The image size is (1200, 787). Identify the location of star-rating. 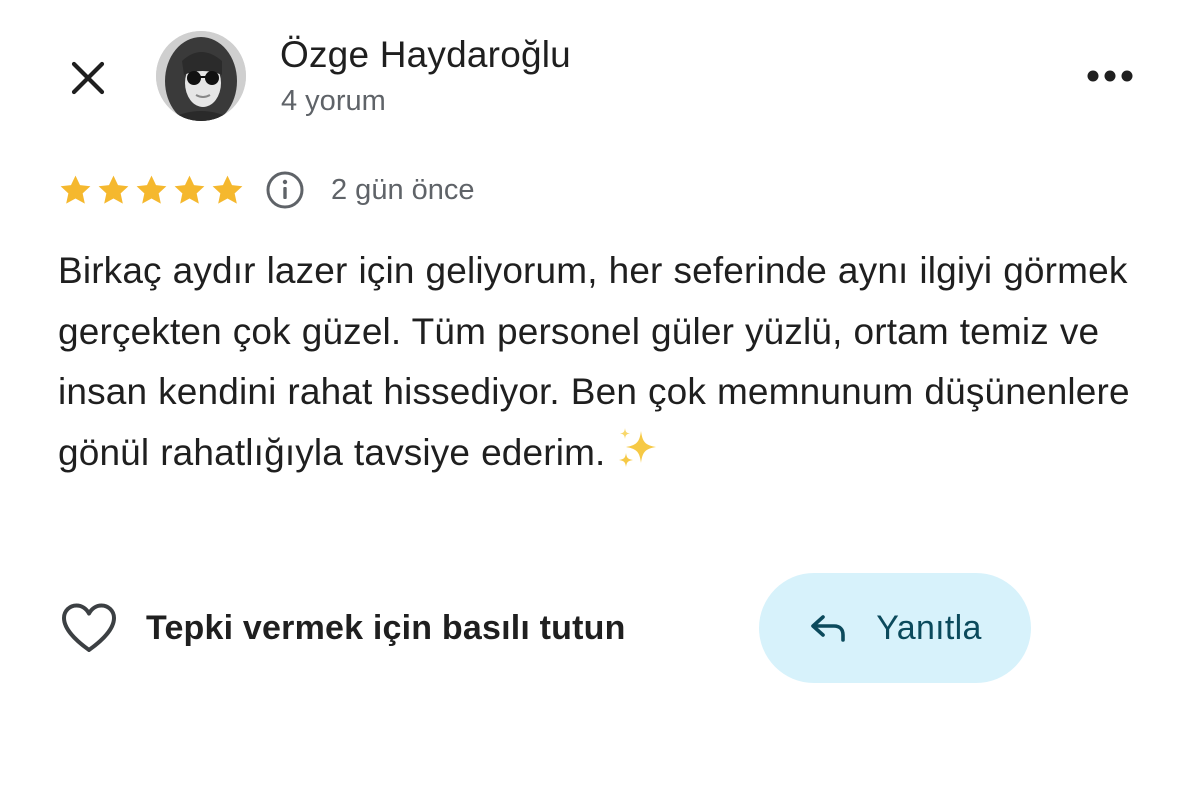
(151, 190).